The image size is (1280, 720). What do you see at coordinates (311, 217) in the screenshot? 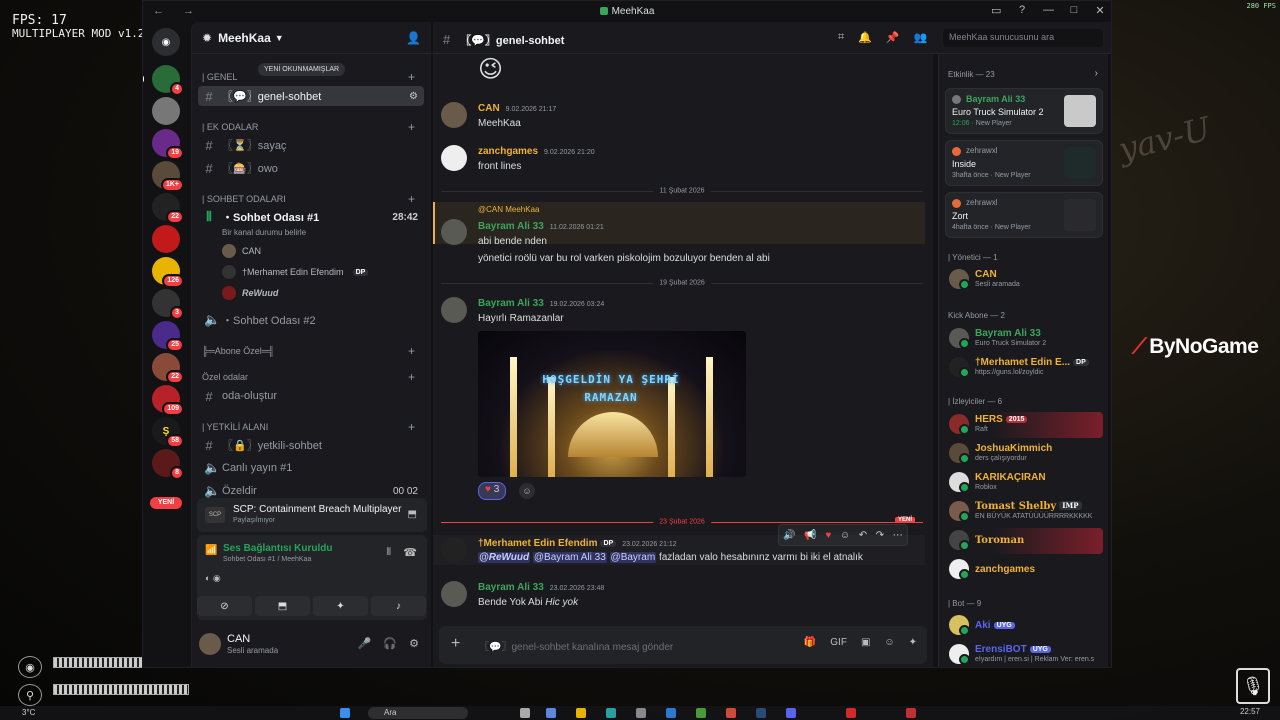
I see `voice-channel-sohbet-1: ⫴ ・Sohbet Odası #1 28:42` at bounding box center [311, 217].